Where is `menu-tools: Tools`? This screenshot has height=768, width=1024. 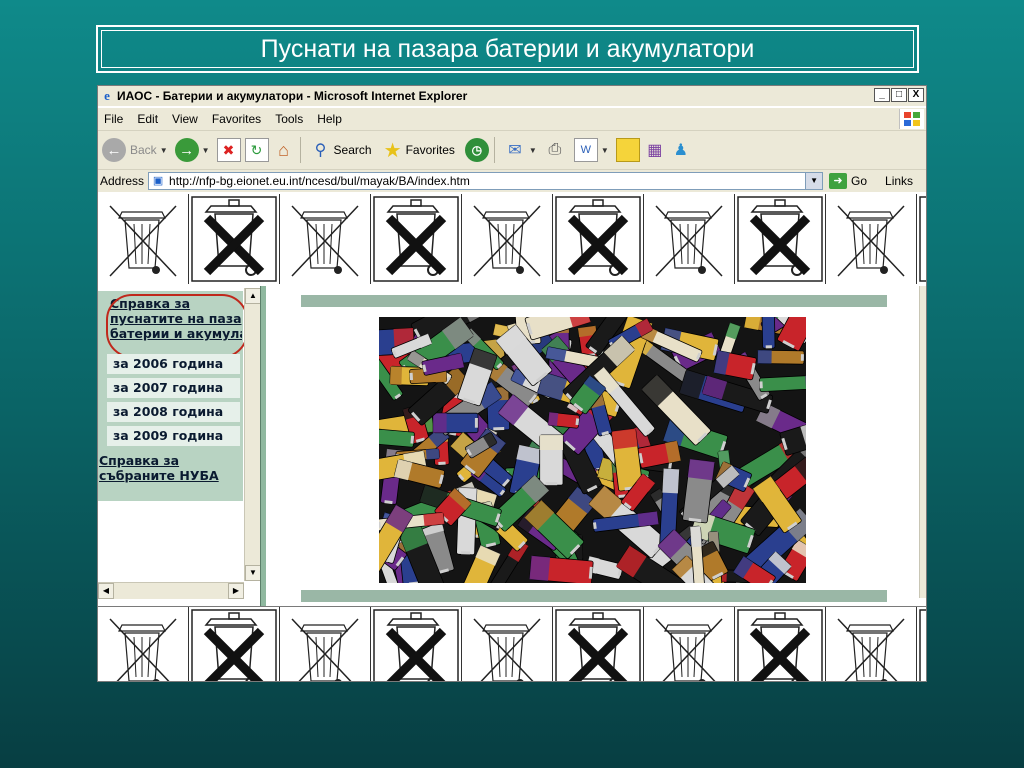 menu-tools: Tools is located at coordinates (289, 119).